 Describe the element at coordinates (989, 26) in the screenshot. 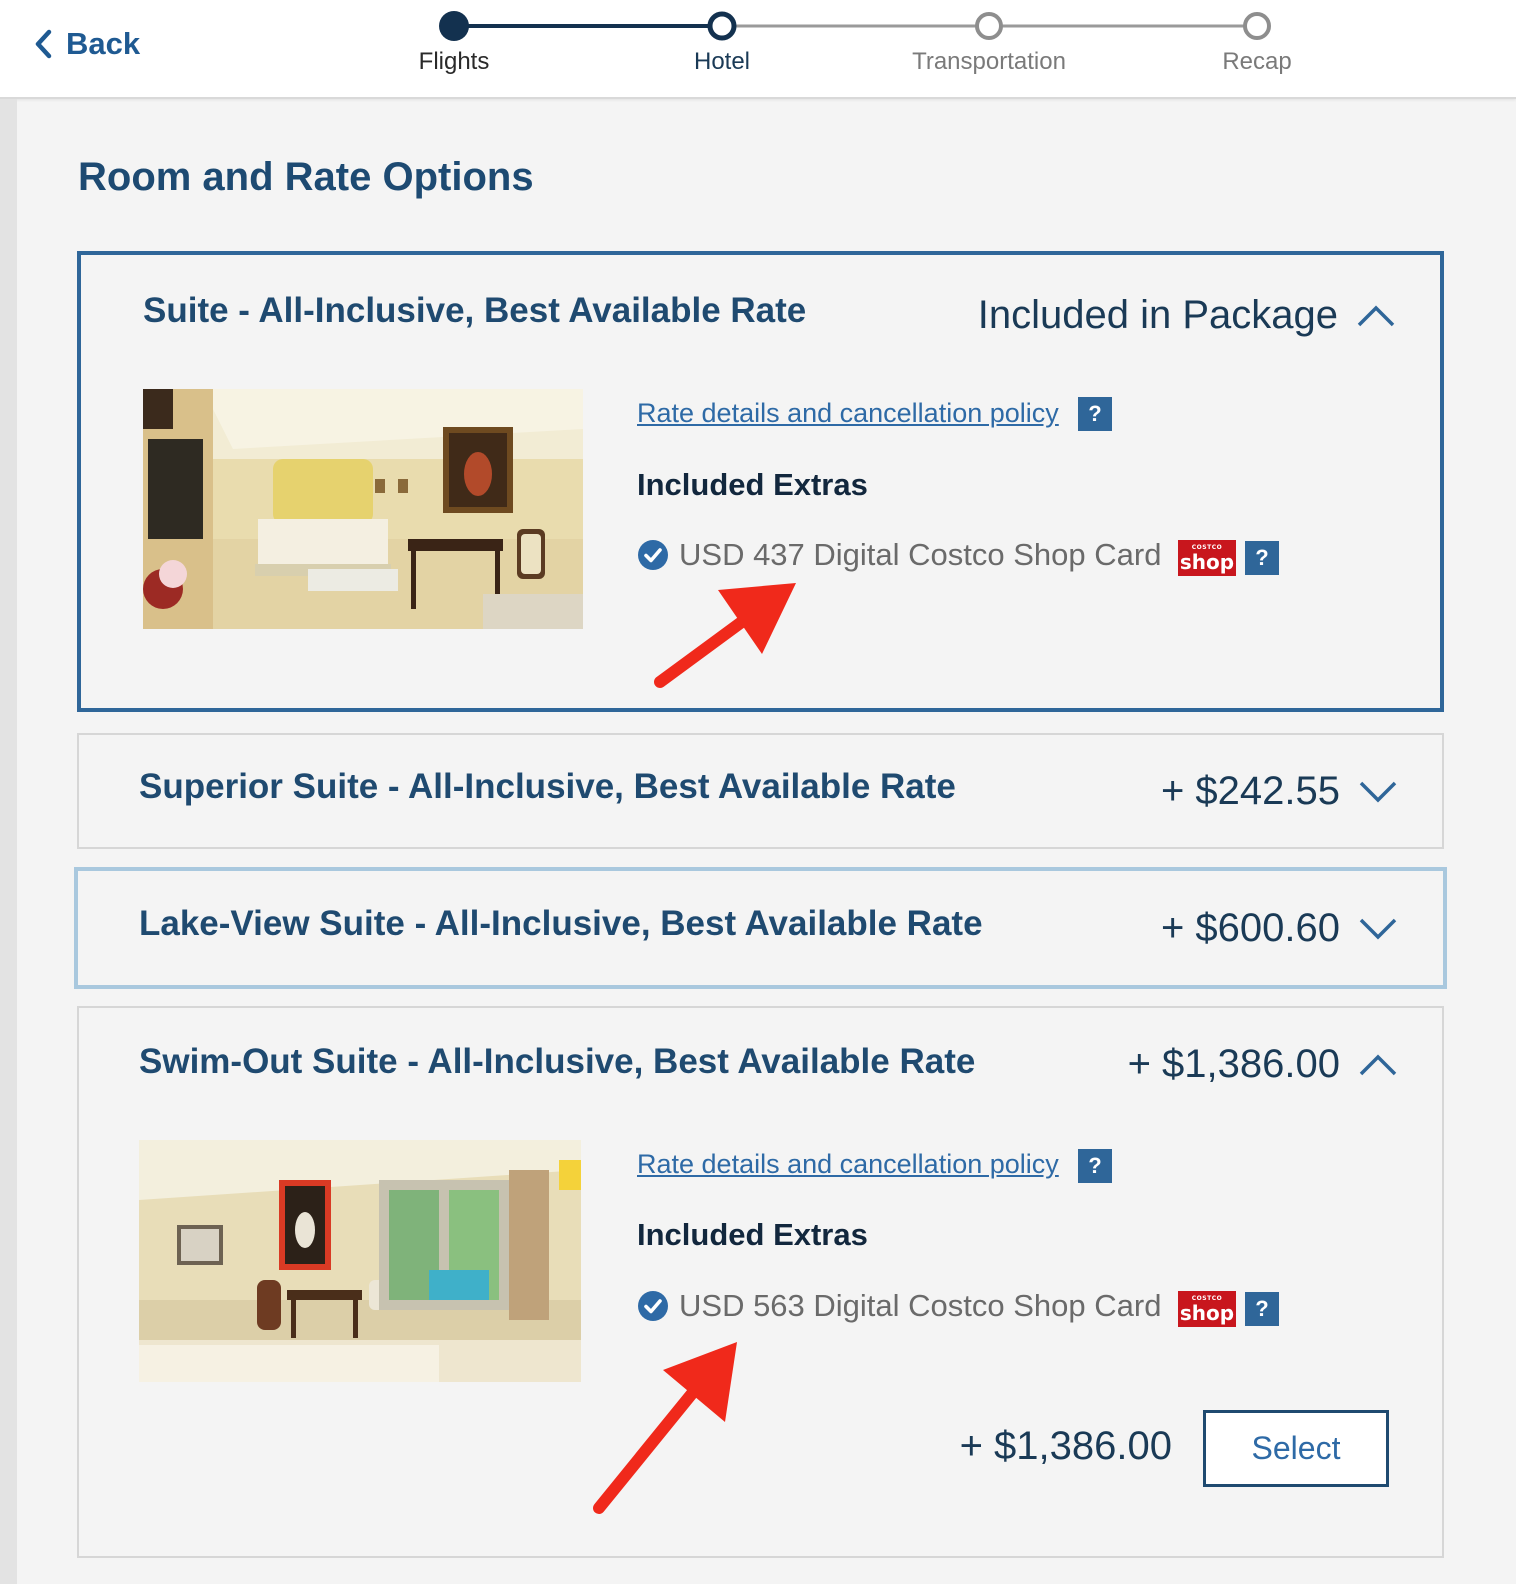

I see `step-dot-transportation` at that location.